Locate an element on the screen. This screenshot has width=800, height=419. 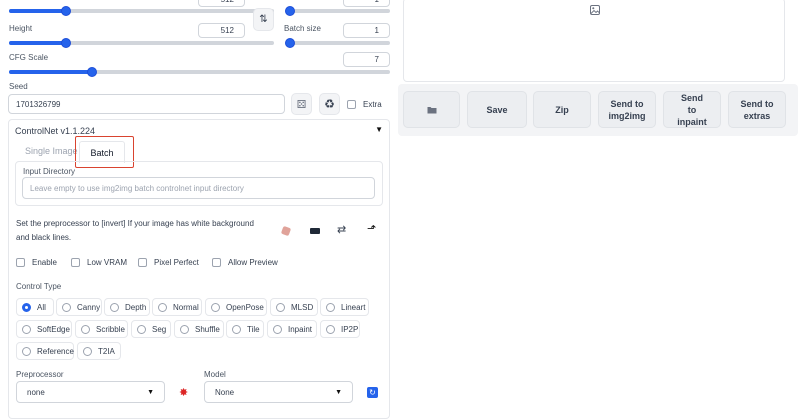
swap-icon: ⇅ is located at coordinates (263, 19).